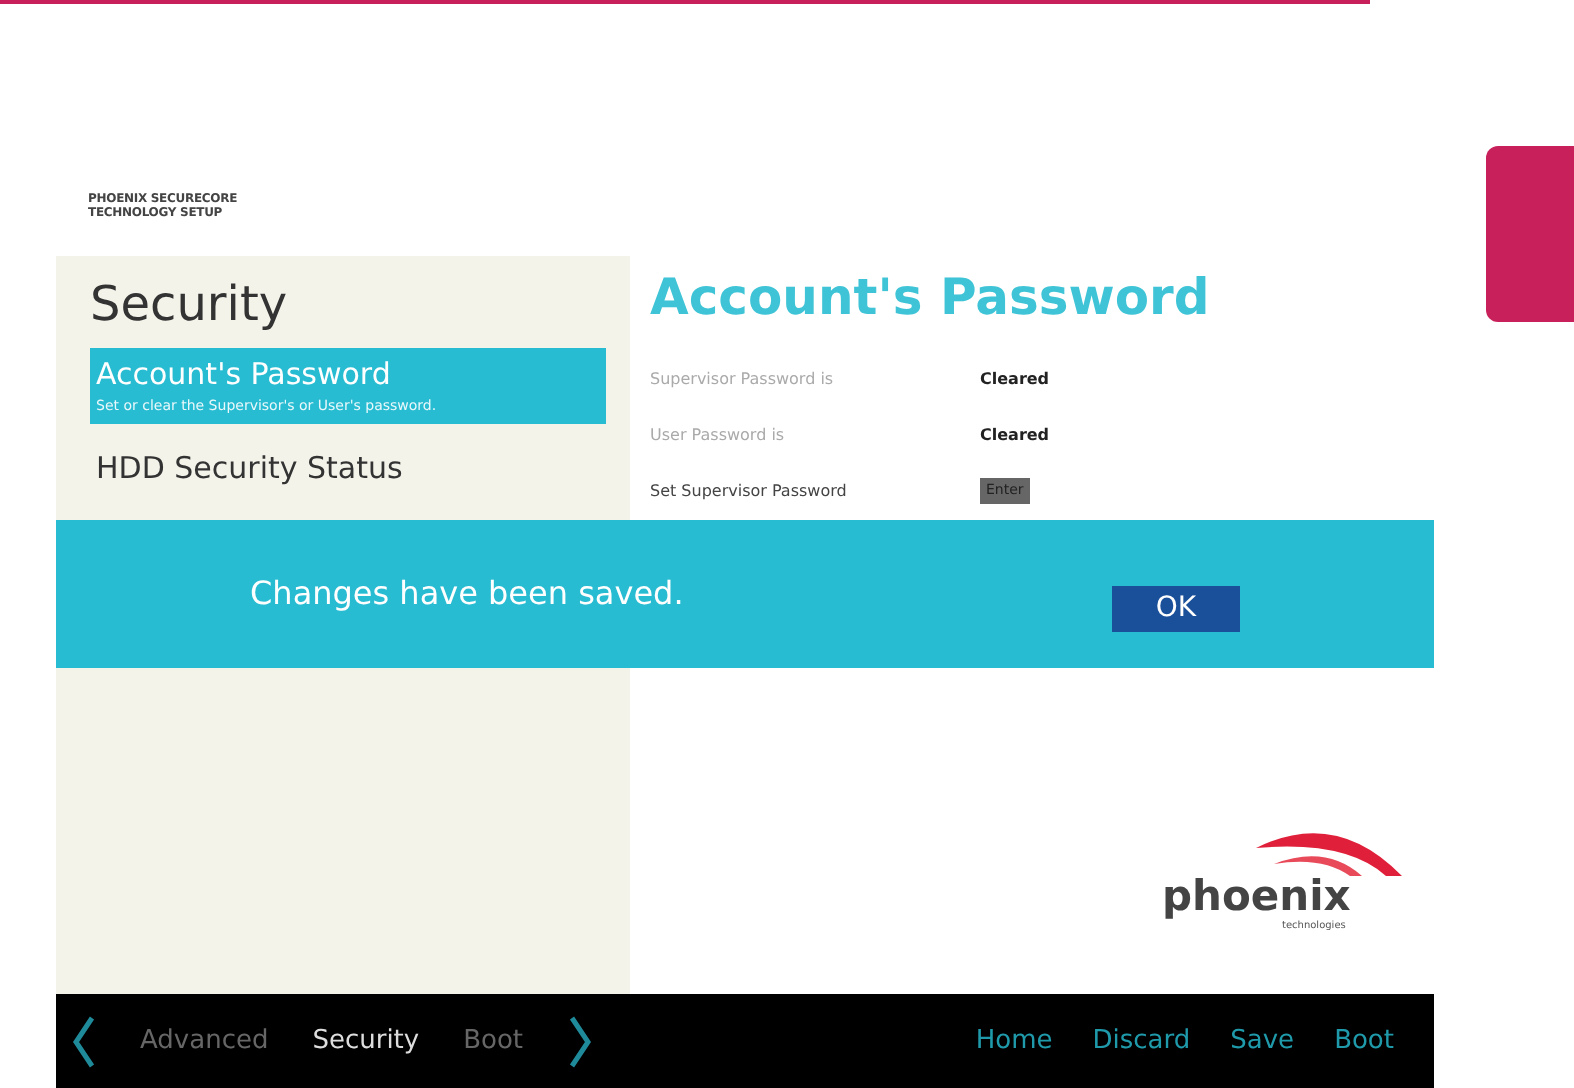 Image resolution: width=1574 pixels, height=1088 pixels. Describe the element at coordinates (204, 1041) in the screenshot. I see `nav-tab: Advanced` at that location.